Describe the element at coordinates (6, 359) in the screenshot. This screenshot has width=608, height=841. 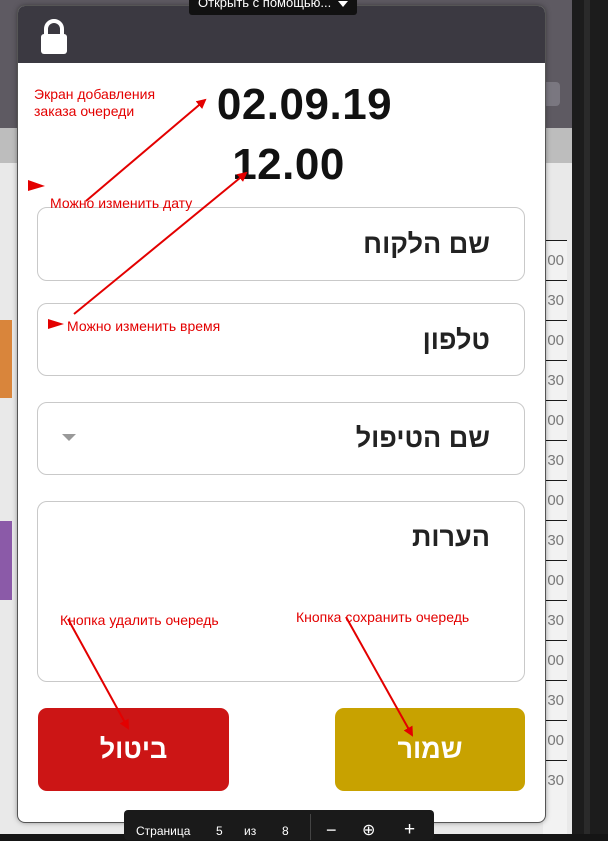
I see `background-appointment-orange` at that location.